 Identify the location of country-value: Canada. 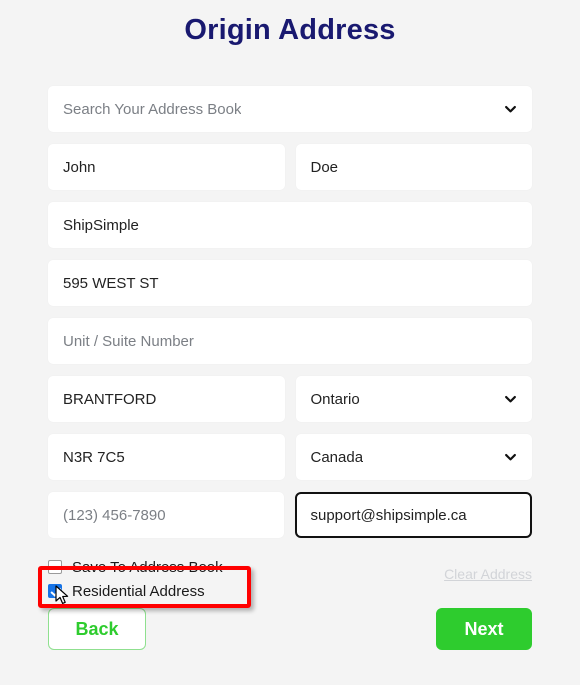
(337, 457).